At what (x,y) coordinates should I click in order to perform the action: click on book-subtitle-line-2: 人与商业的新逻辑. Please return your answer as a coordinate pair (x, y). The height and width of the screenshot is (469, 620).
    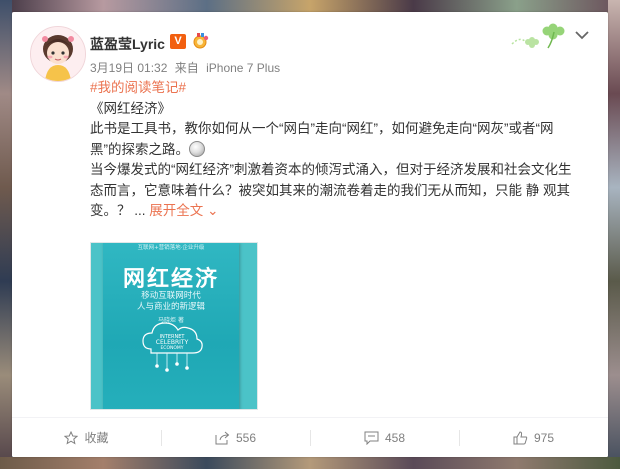
    Looking at the image, I should click on (170, 307).